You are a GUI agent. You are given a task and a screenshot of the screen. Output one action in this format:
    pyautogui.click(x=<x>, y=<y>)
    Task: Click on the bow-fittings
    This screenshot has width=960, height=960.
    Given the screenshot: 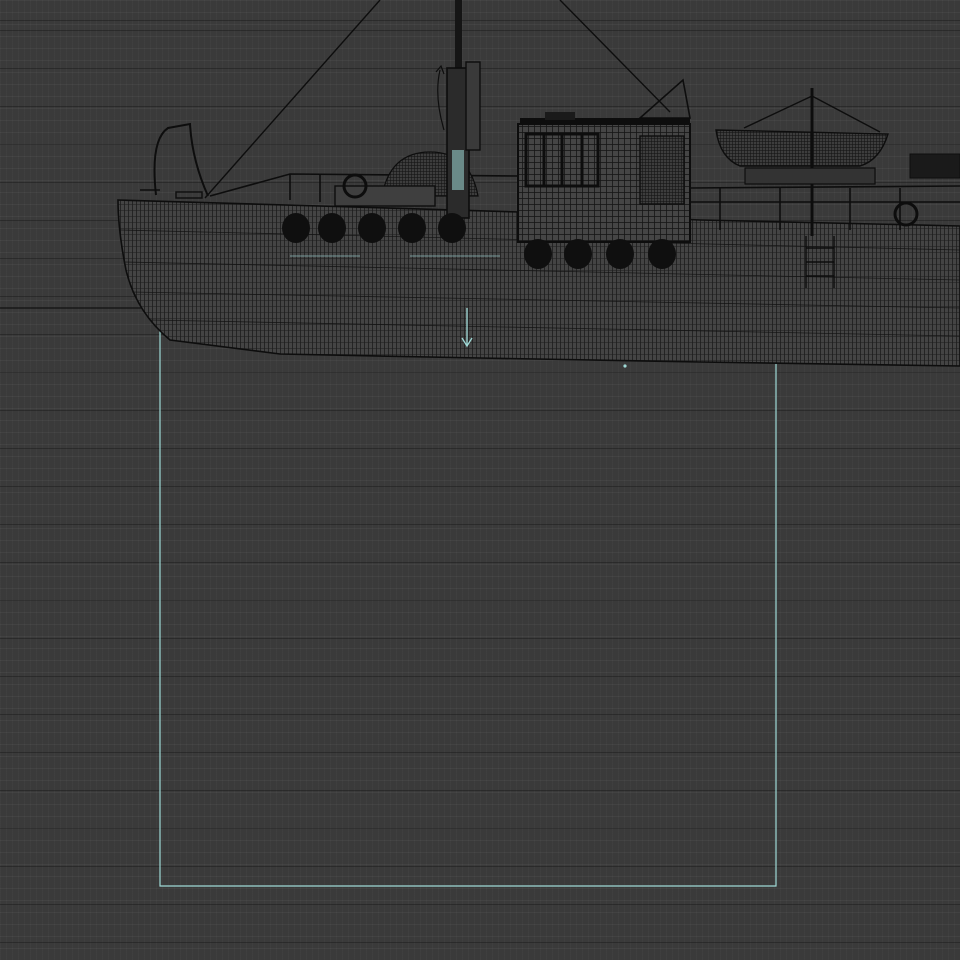 What is the action you would take?
    pyautogui.click(x=171, y=194)
    